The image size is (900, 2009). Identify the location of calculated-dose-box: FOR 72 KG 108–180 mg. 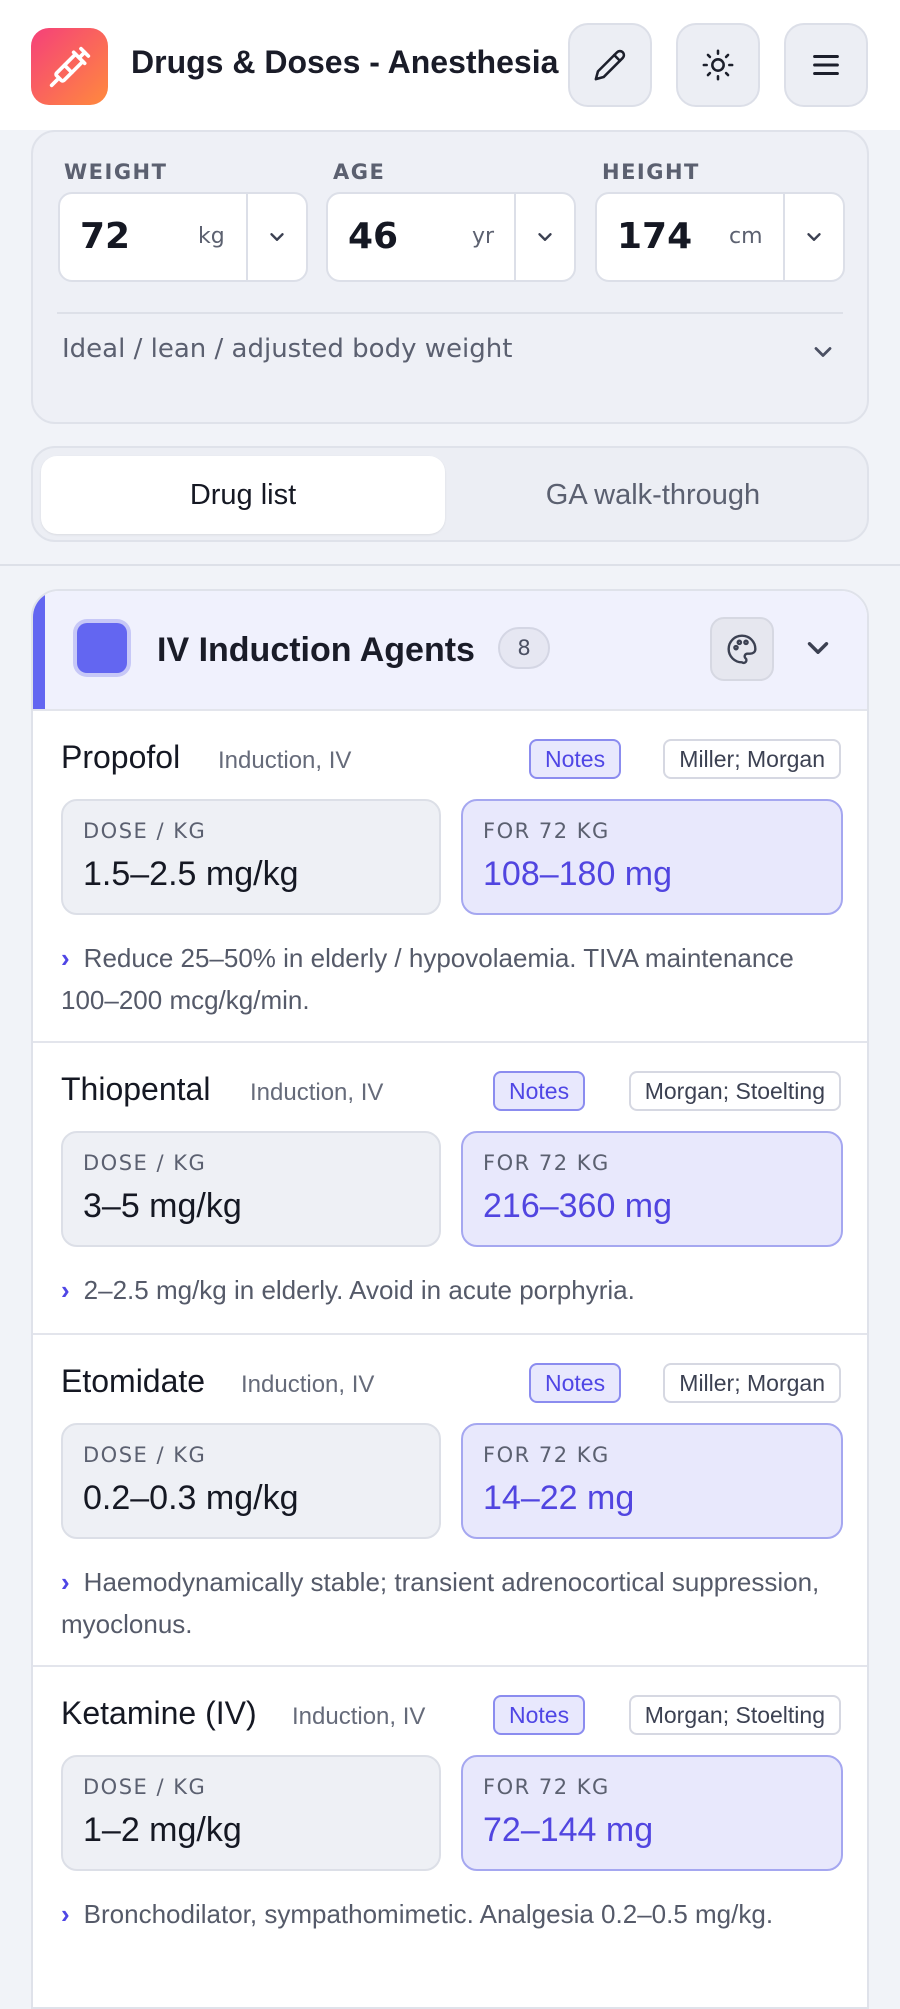
(652, 857).